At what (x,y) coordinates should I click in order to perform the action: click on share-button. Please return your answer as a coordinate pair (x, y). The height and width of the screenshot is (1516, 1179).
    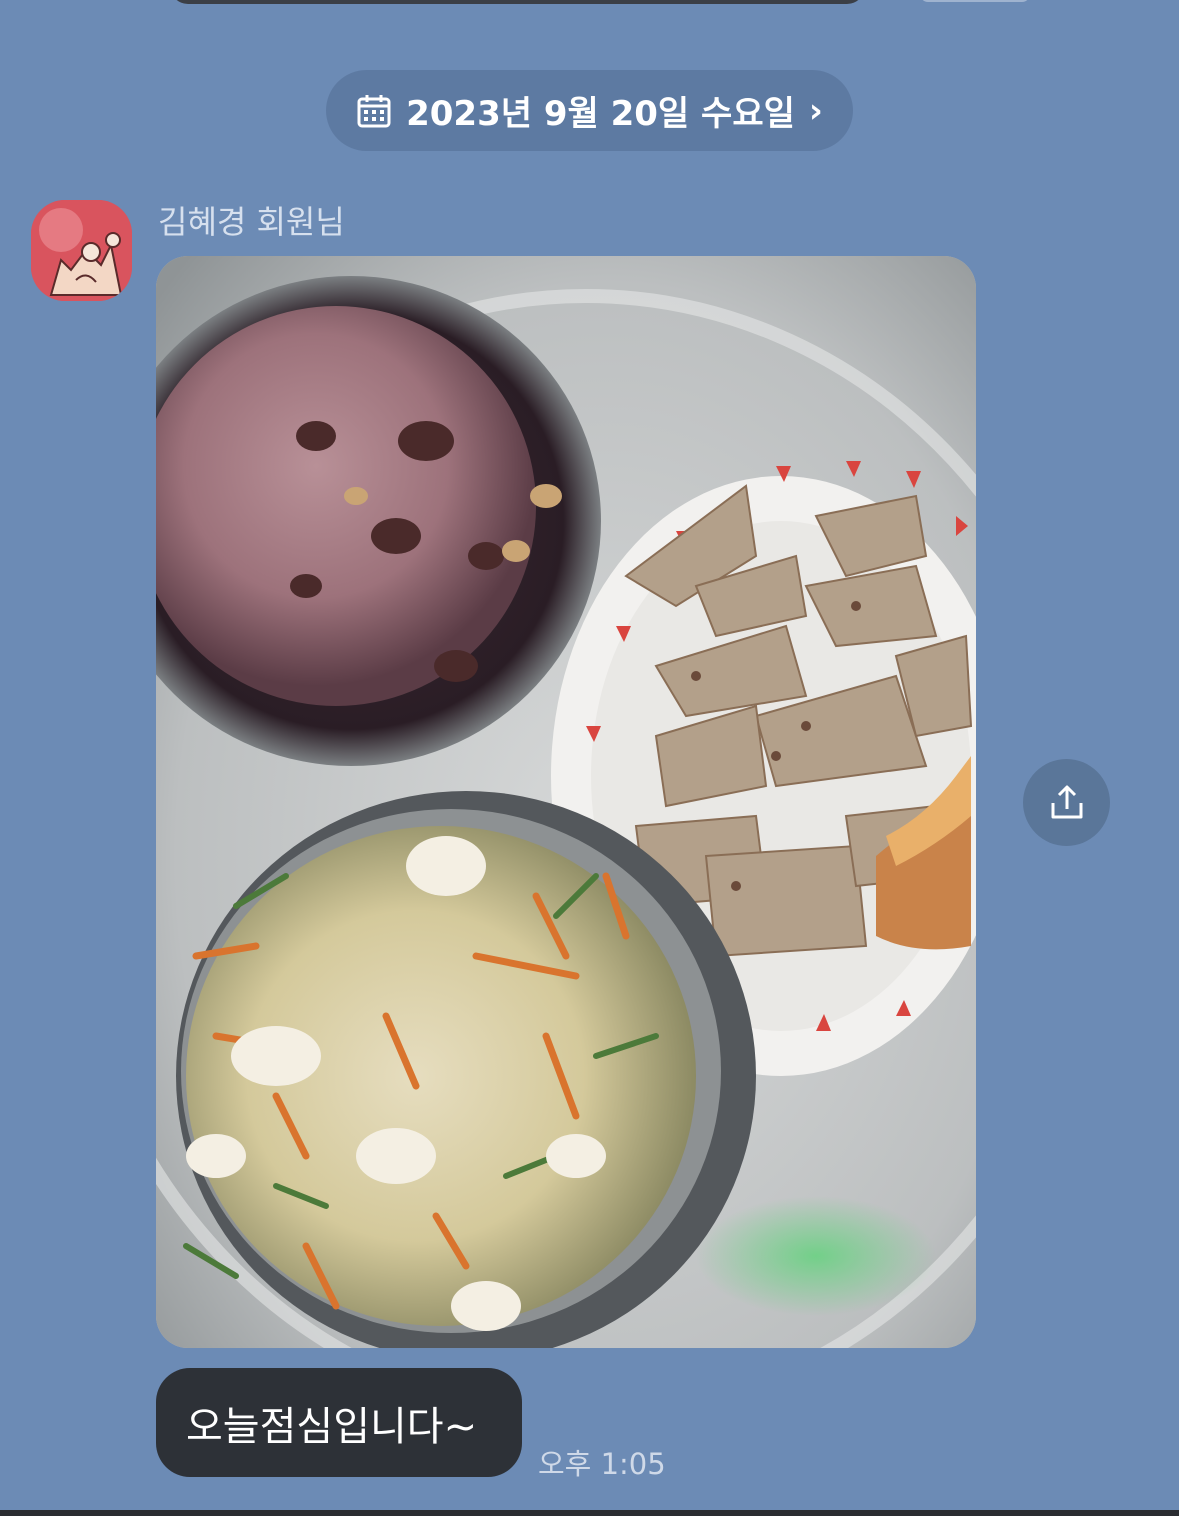
    Looking at the image, I should click on (1066, 802).